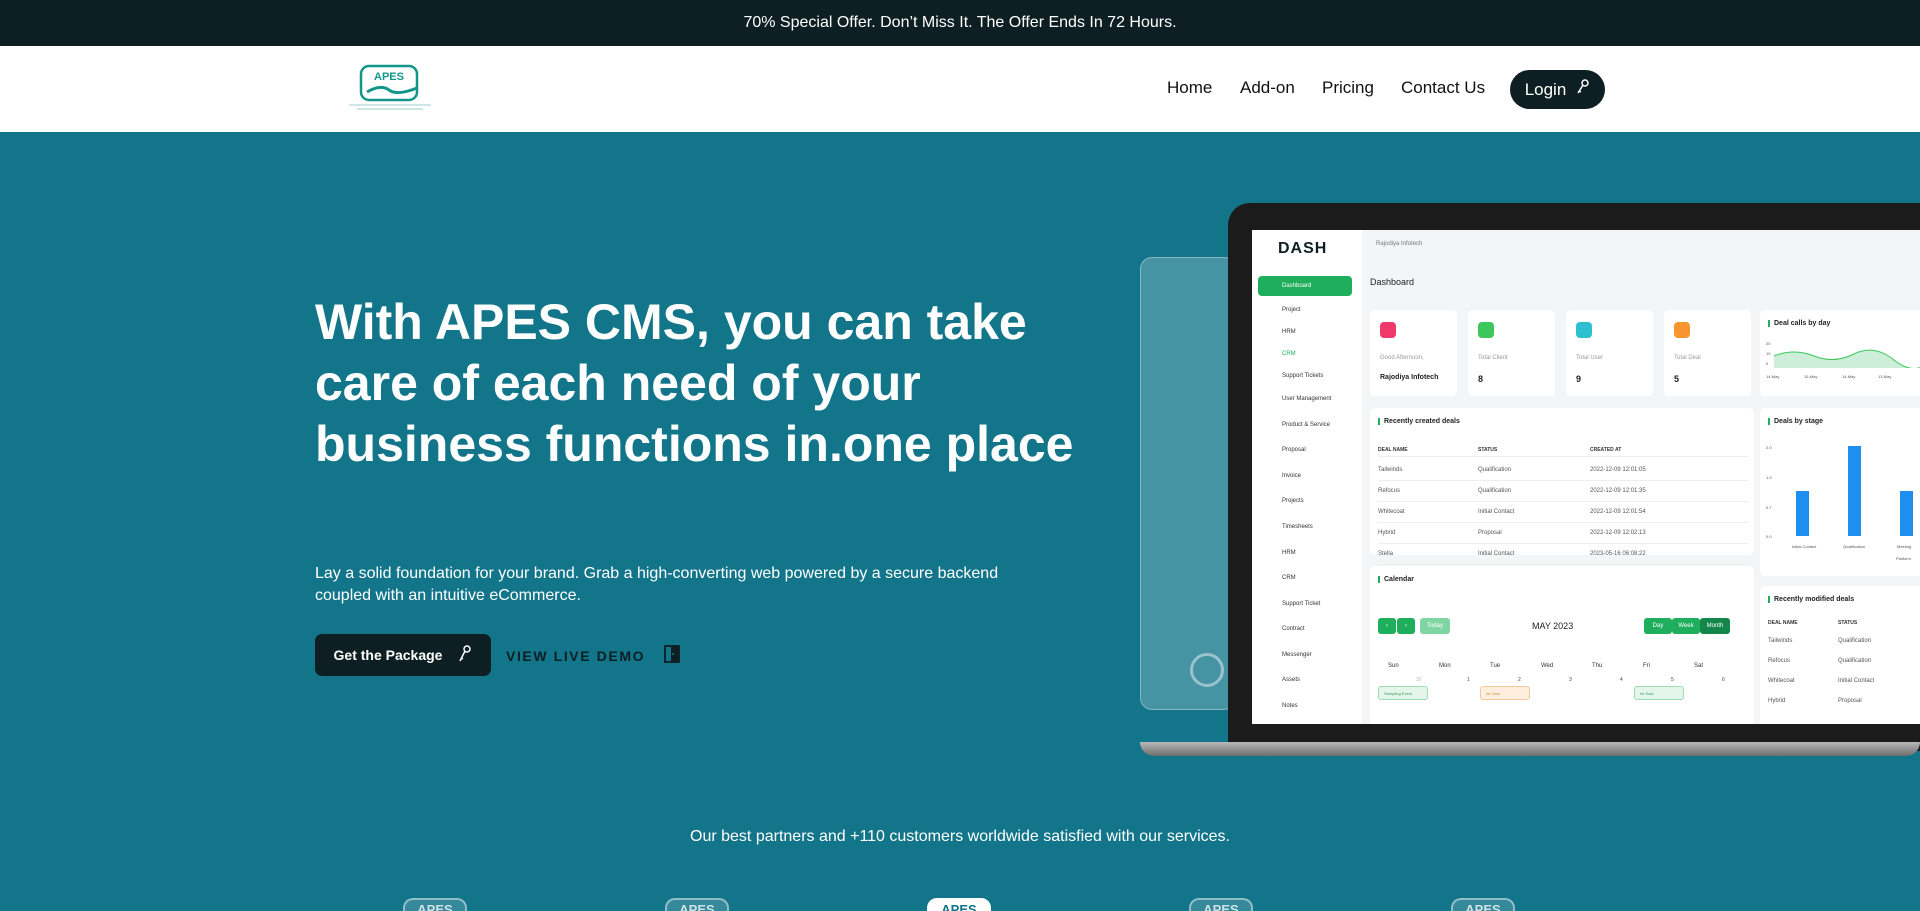  Describe the element at coordinates (593, 655) in the screenshot. I see `view-live-demo-link: VIEW LIVE DEMO` at that location.